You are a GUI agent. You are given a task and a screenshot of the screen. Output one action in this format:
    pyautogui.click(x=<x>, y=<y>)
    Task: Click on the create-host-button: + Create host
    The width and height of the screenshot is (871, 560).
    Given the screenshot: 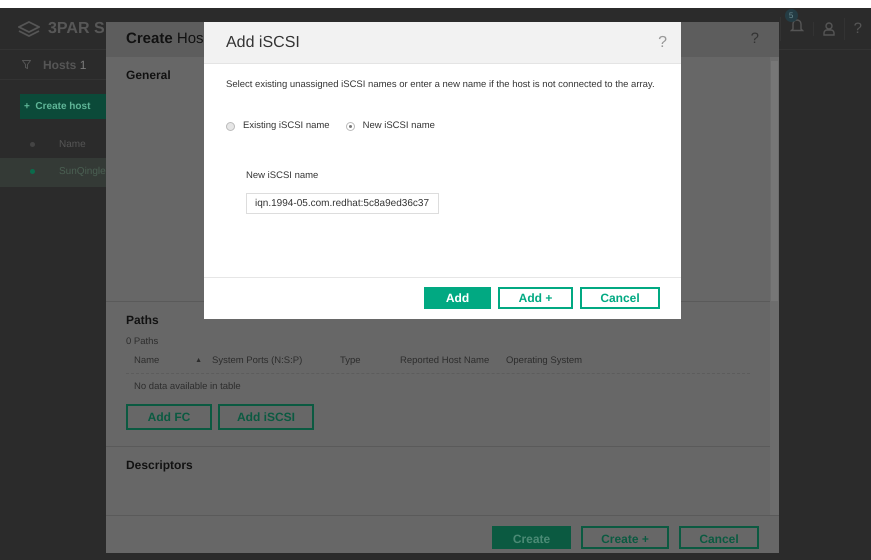 What is the action you would take?
    pyautogui.click(x=63, y=106)
    